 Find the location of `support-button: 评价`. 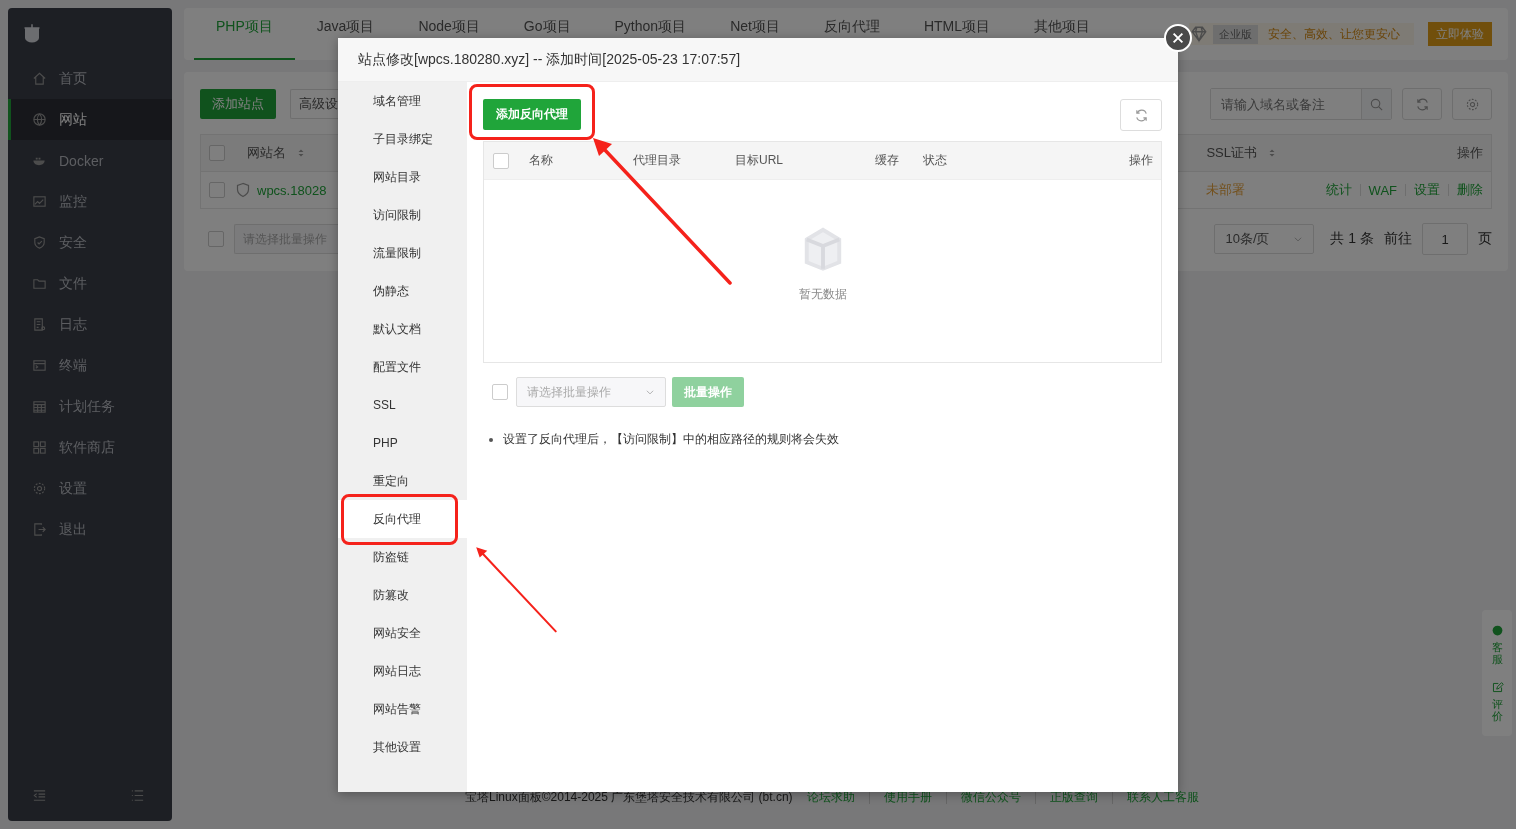

support-button: 评价 is located at coordinates (1497, 702).